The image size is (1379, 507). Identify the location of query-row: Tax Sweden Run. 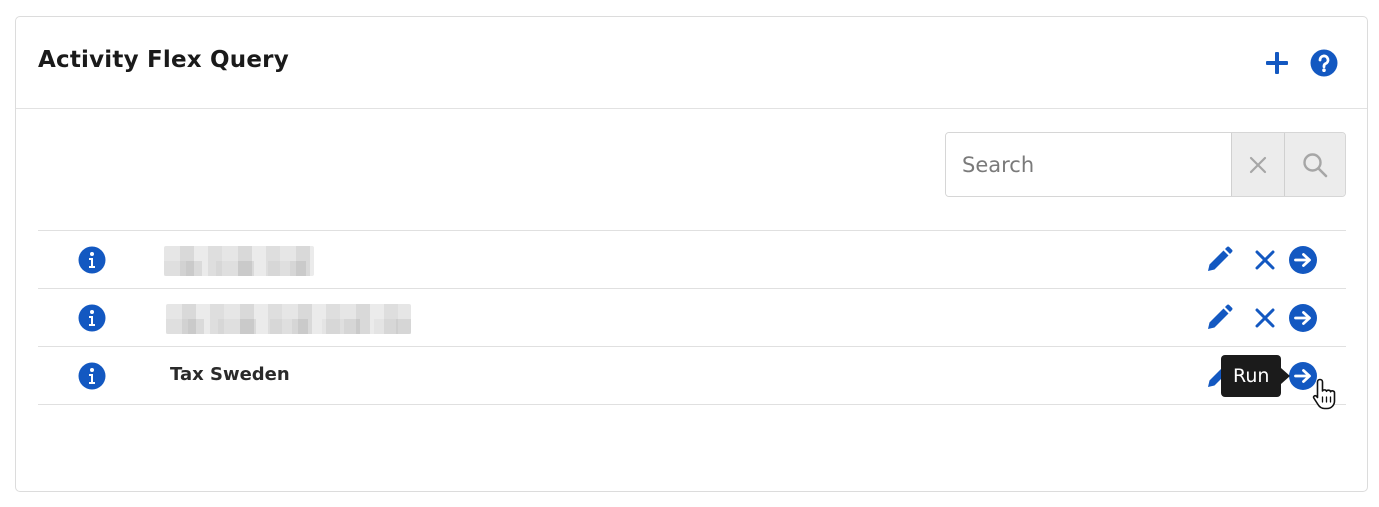
(692, 378).